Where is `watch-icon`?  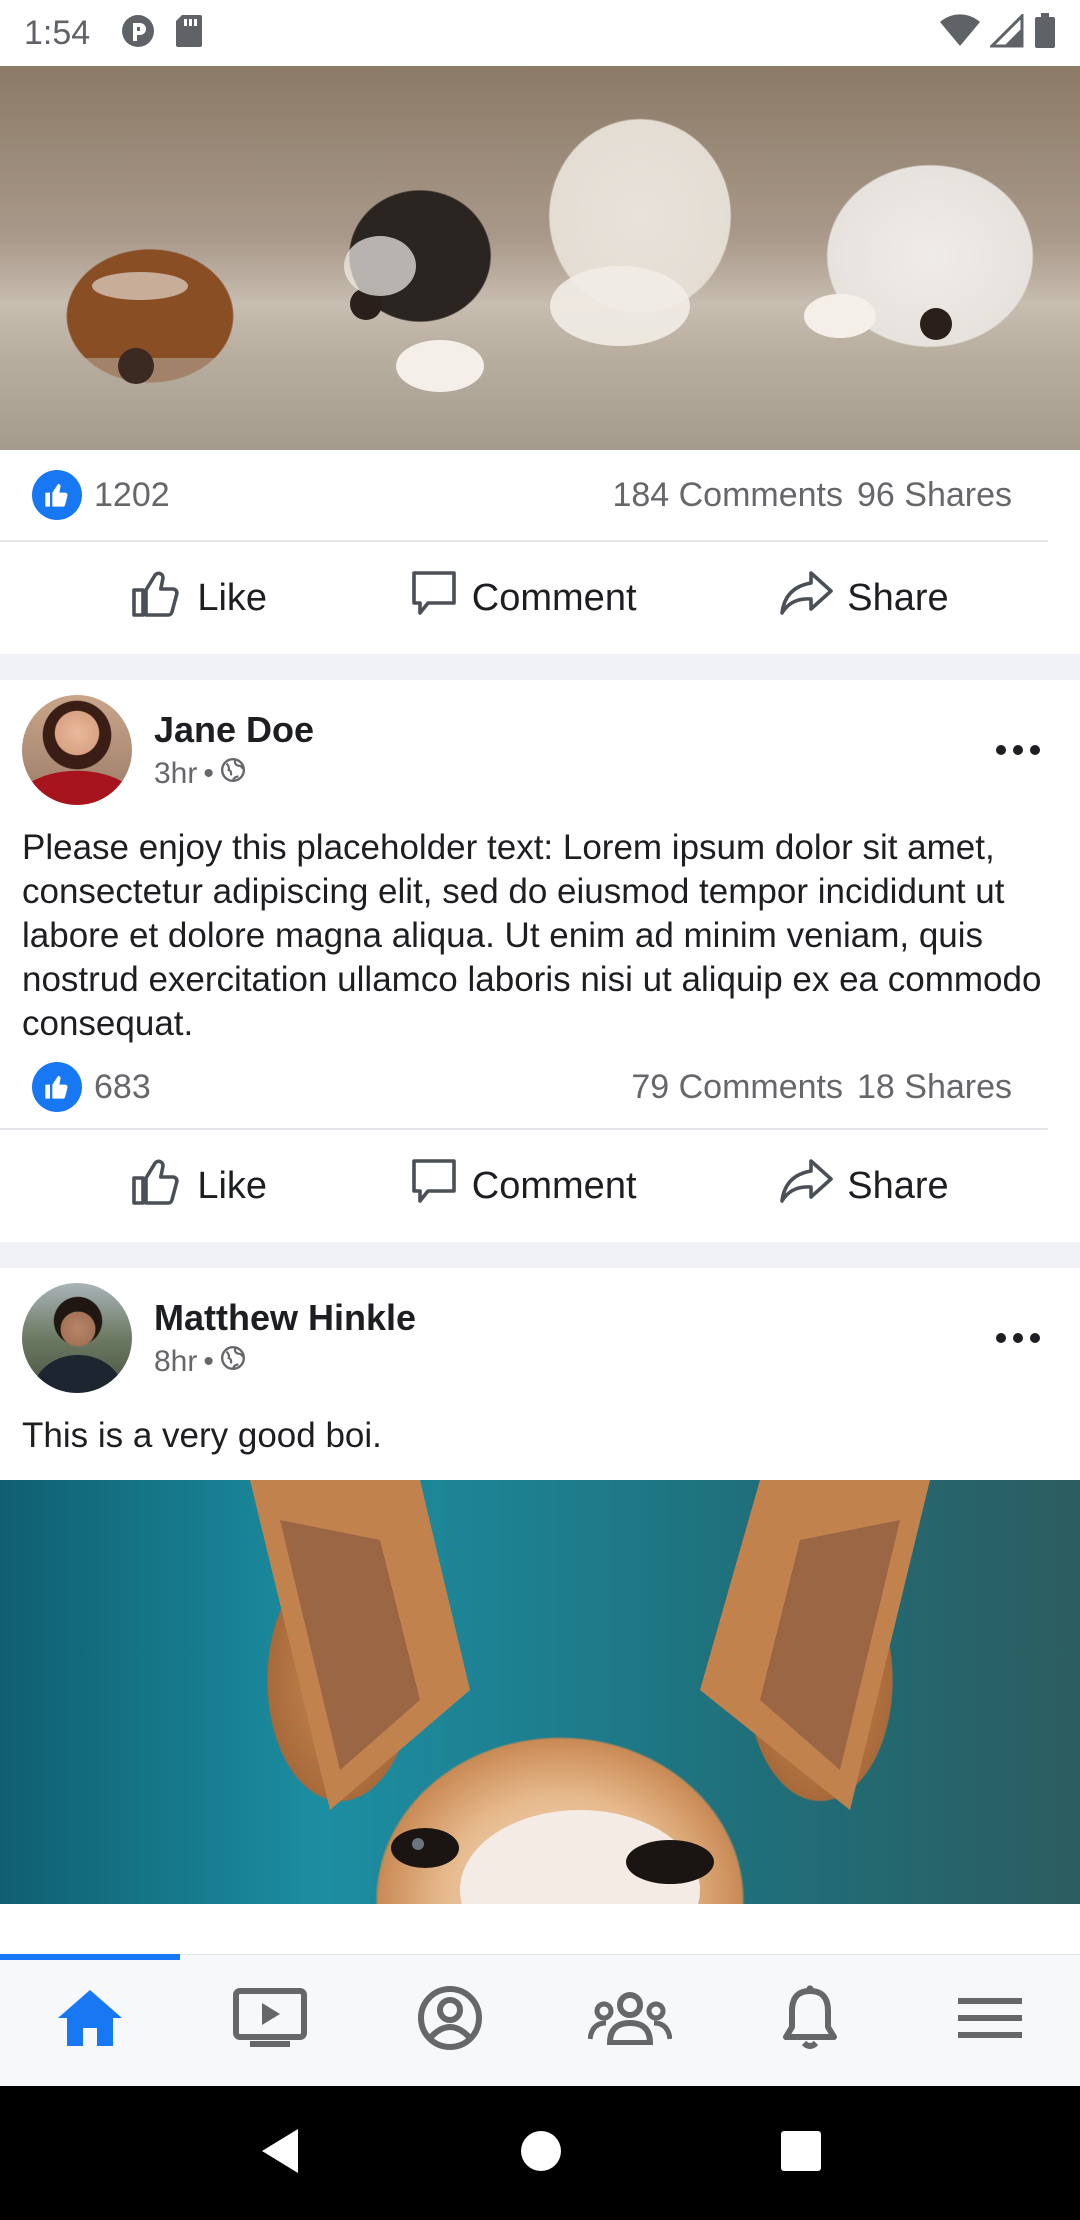
watch-icon is located at coordinates (270, 2020).